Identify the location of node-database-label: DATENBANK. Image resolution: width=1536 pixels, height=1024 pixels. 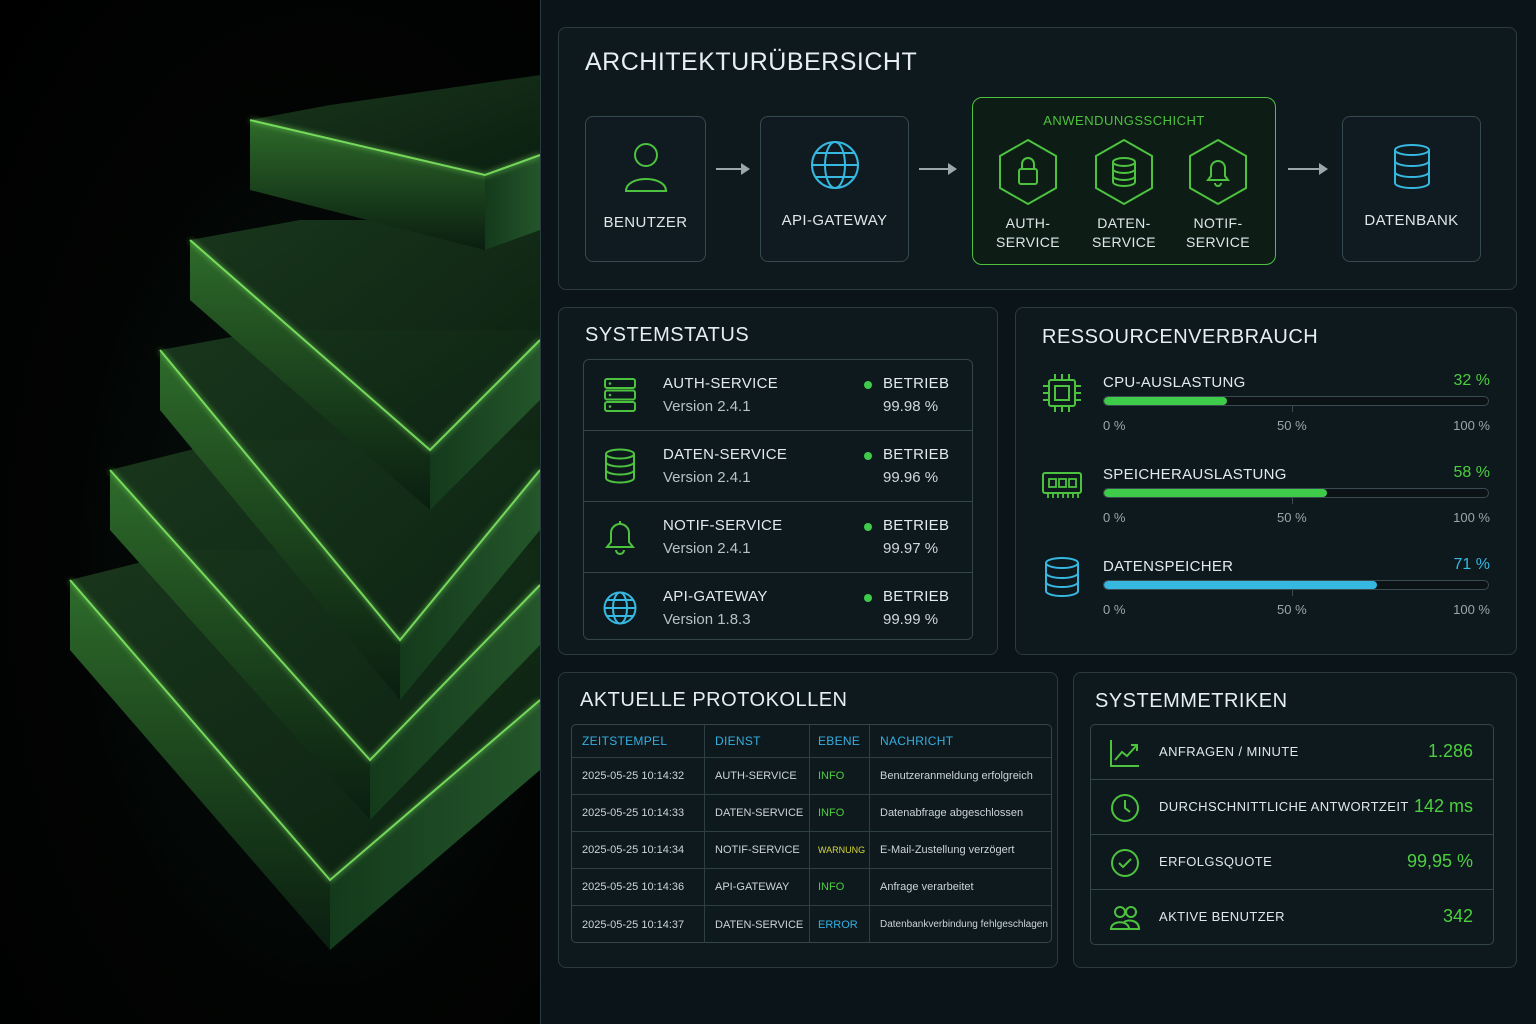
(1411, 220).